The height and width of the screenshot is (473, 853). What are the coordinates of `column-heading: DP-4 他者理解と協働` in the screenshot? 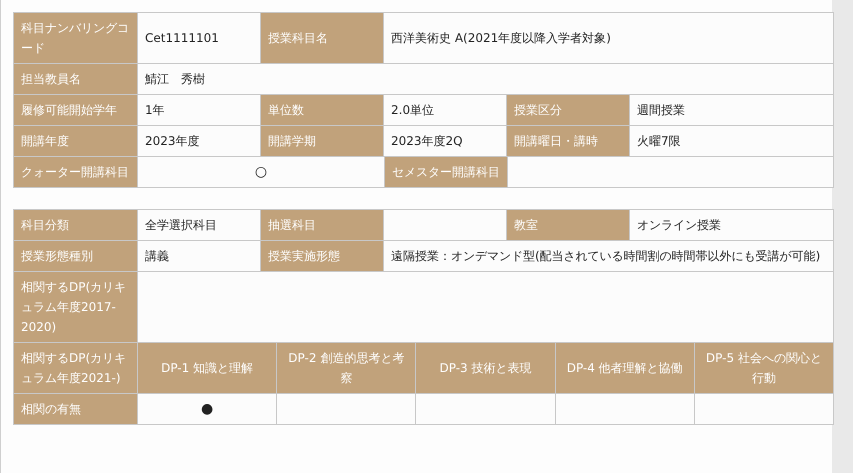 It's located at (625, 368).